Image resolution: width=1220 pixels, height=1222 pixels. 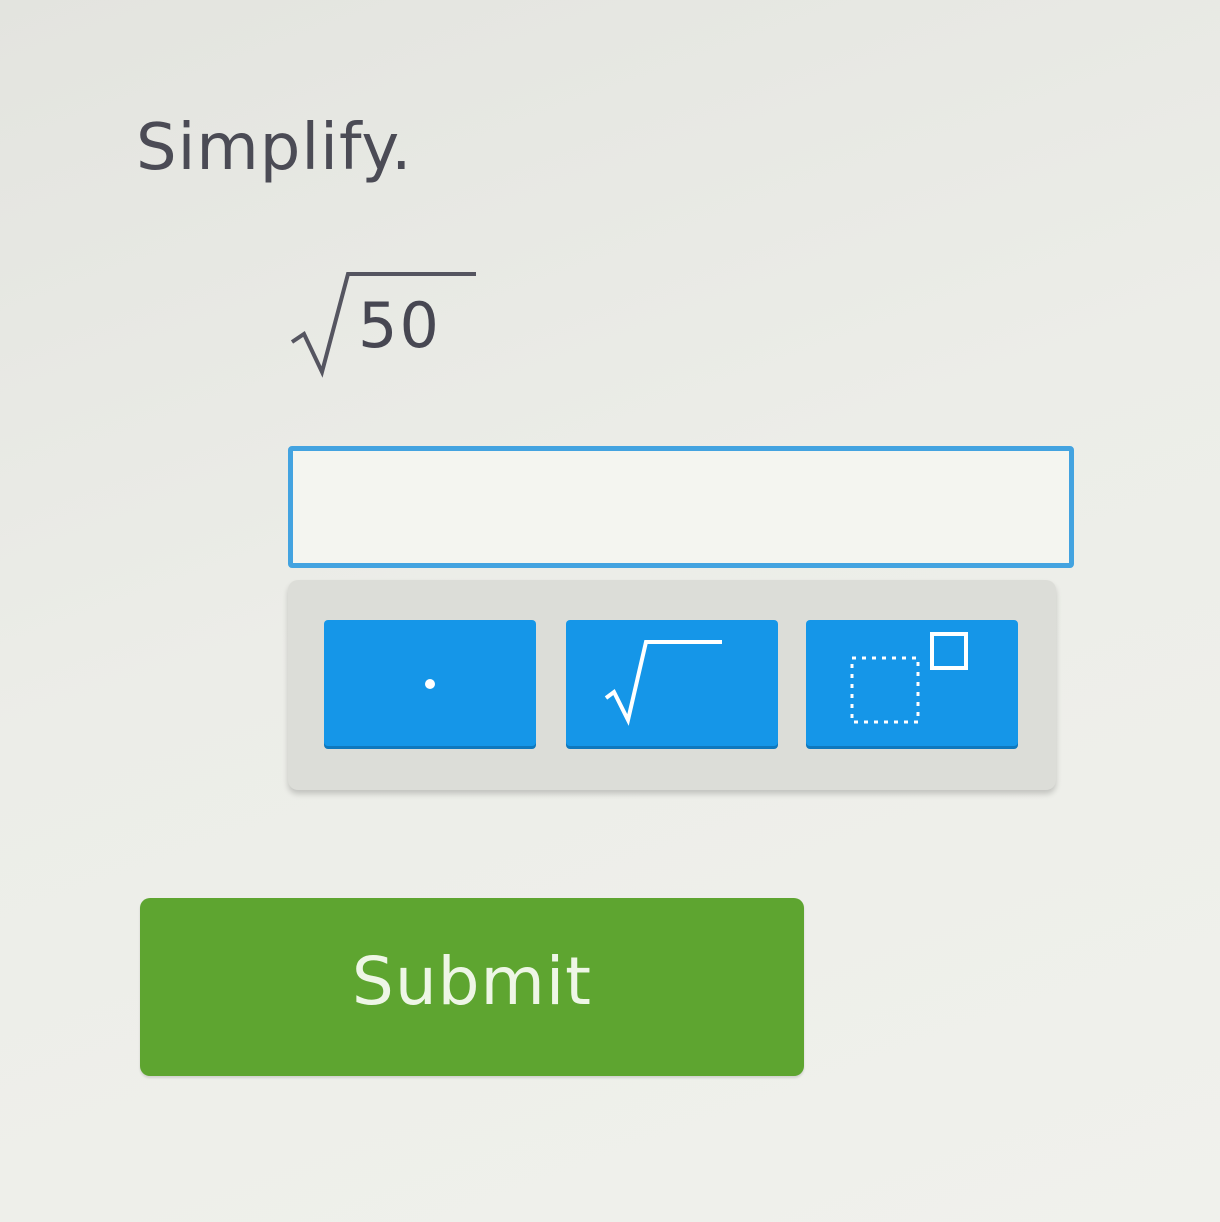 I want to click on radicand-value: 50, so click(x=399, y=325).